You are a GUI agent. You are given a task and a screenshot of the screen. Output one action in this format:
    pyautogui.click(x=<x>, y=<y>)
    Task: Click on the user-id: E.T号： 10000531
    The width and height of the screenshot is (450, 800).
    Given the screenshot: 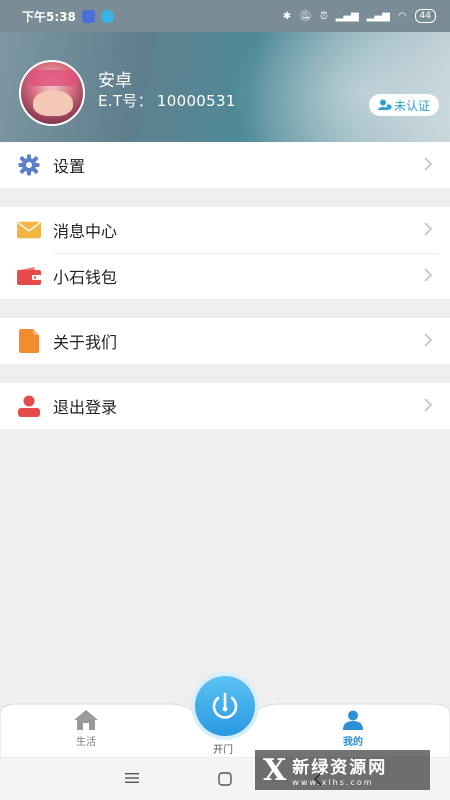 What is the action you would take?
    pyautogui.click(x=167, y=100)
    